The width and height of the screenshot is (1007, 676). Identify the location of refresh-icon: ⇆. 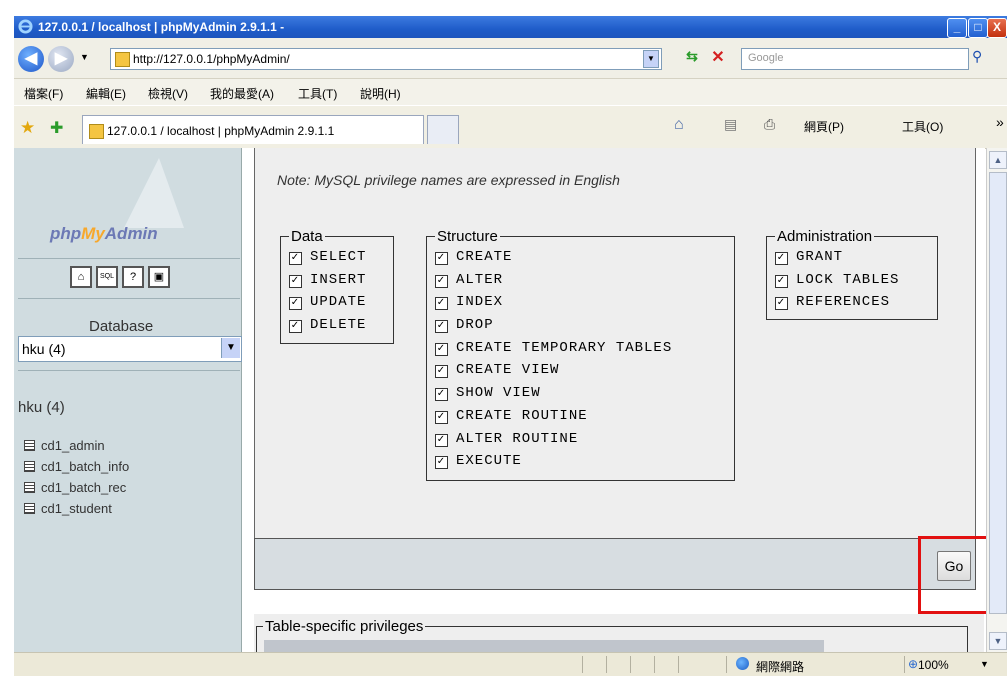
(692, 58).